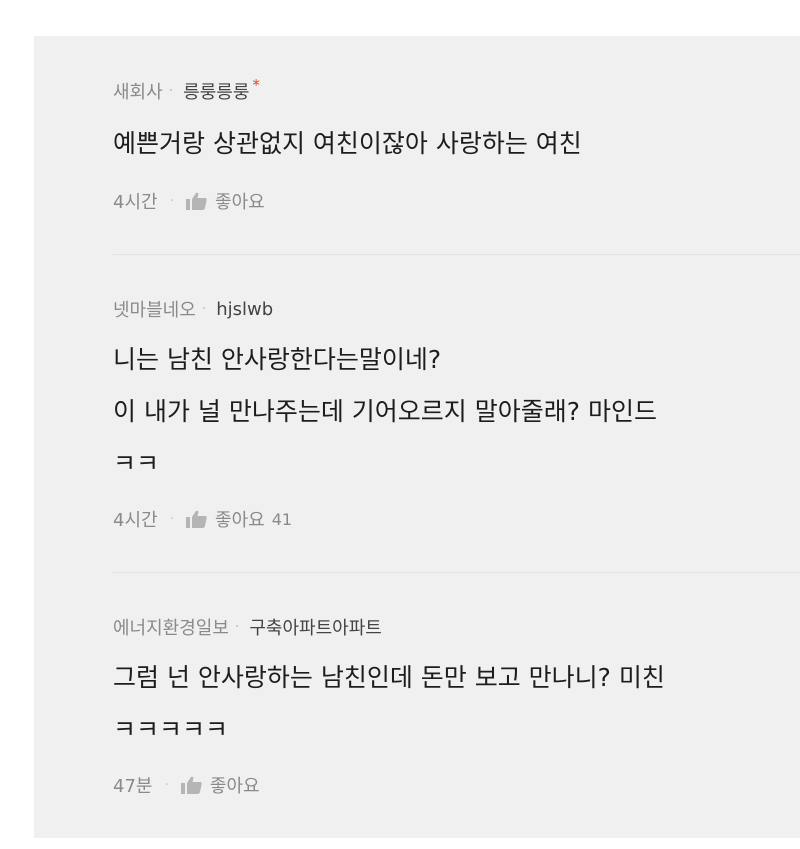 This screenshot has height=849, width=800. What do you see at coordinates (133, 786) in the screenshot?
I see `comment-time: 47분` at bounding box center [133, 786].